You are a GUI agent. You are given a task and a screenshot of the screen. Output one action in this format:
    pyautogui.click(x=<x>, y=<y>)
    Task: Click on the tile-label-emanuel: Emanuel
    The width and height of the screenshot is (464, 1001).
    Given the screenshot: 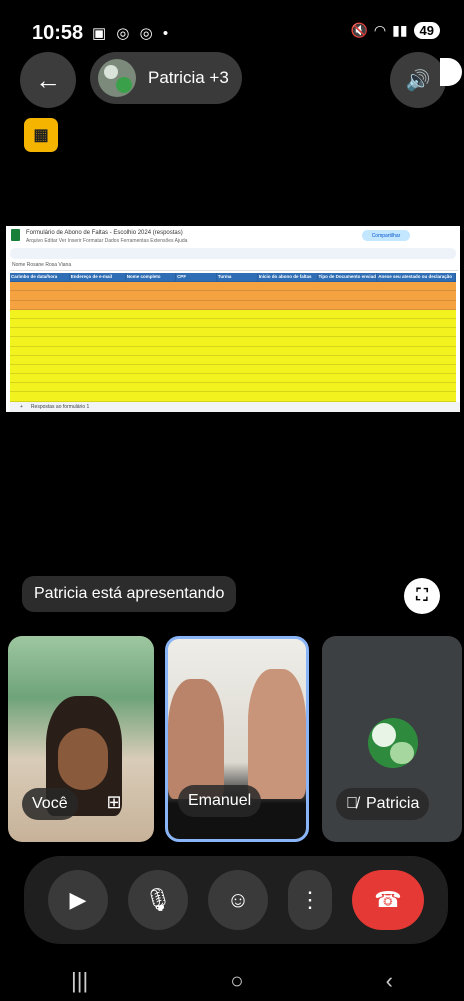 What is the action you would take?
    pyautogui.click(x=220, y=801)
    